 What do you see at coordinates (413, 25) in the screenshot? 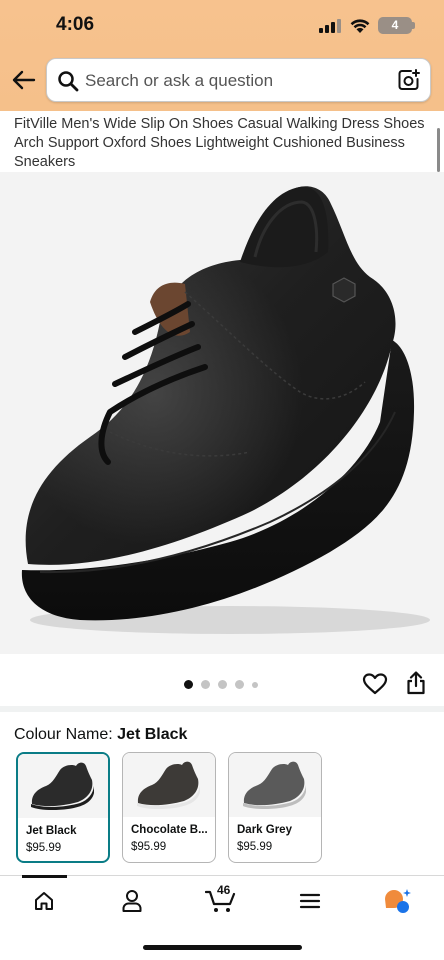
I see `battery-cap` at bounding box center [413, 25].